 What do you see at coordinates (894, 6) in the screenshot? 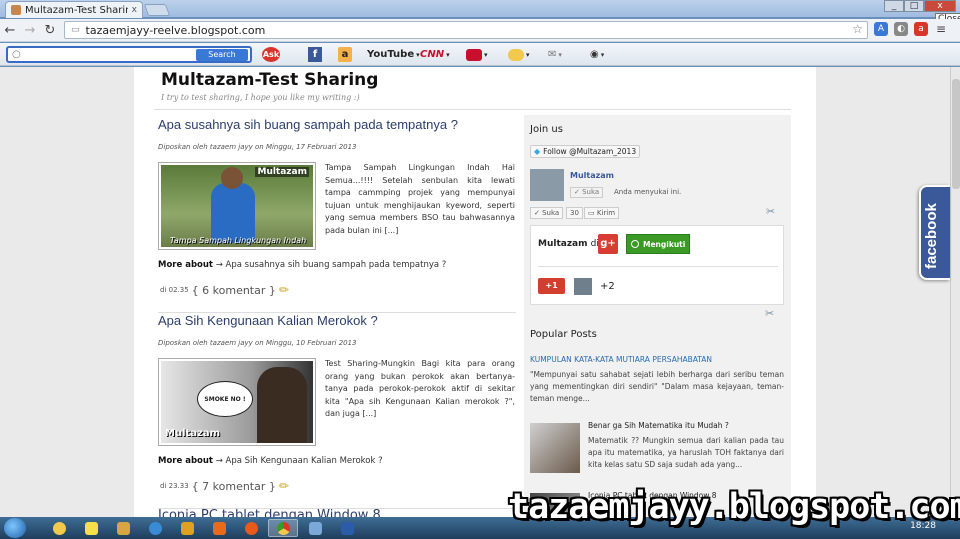
I see `minimize-button: _` at bounding box center [894, 6].